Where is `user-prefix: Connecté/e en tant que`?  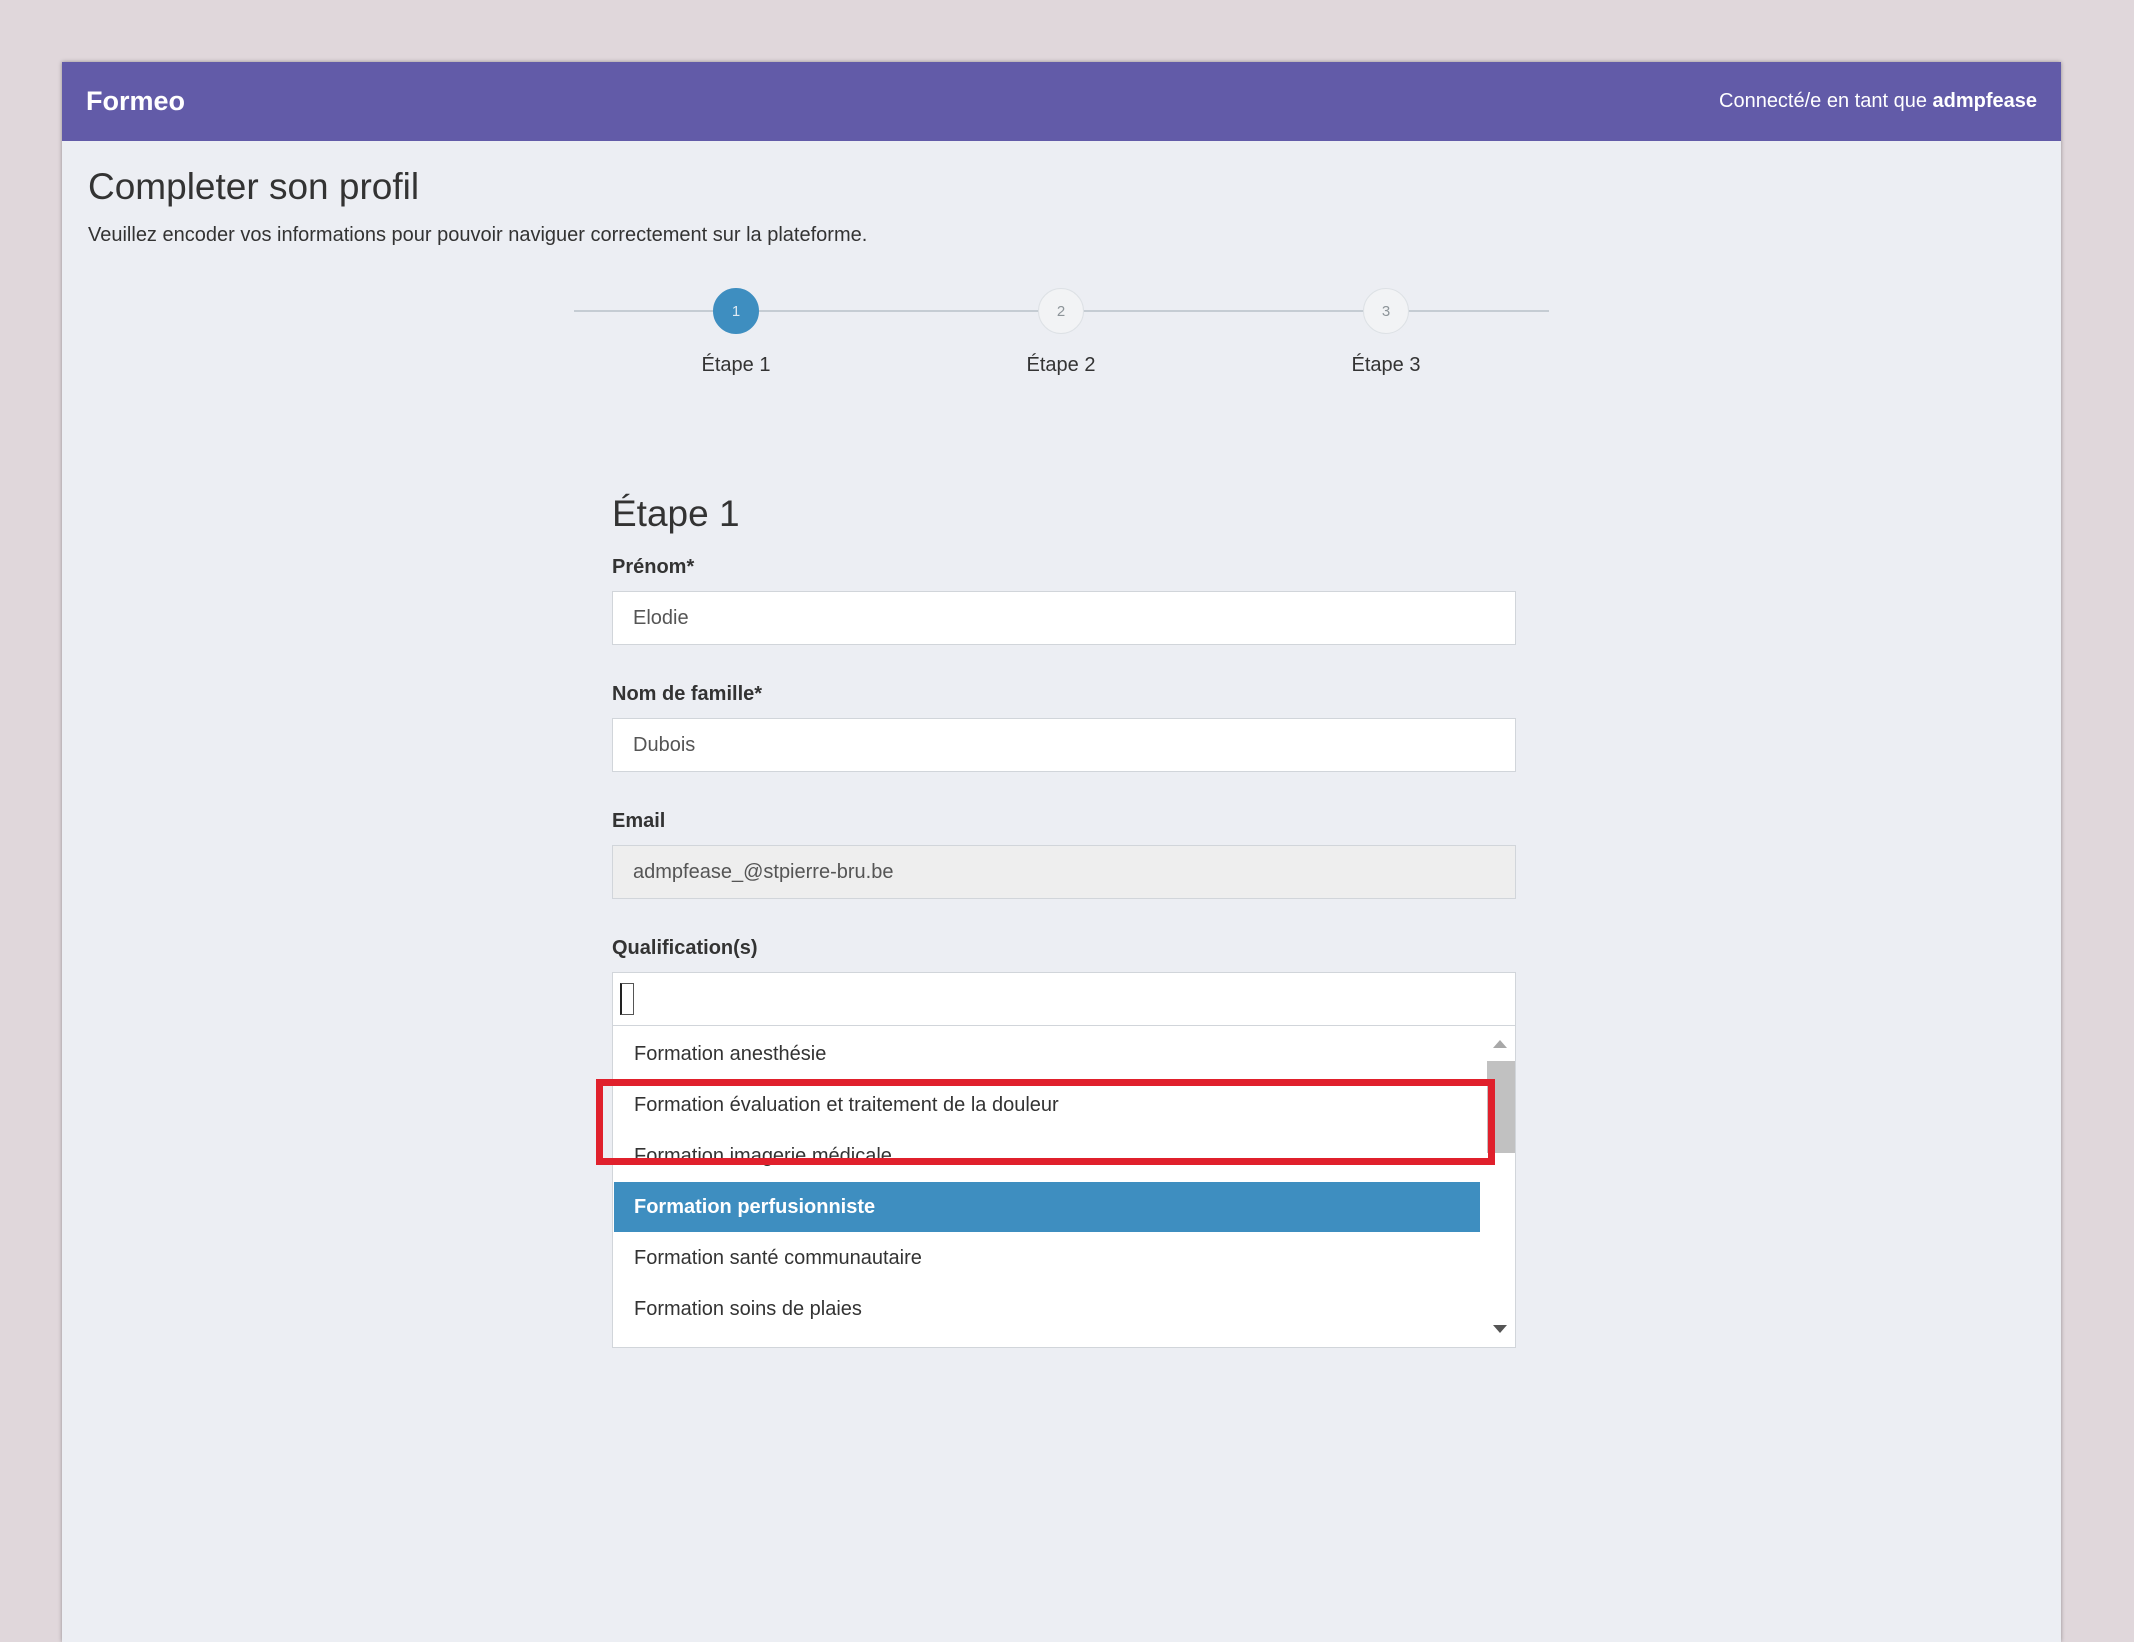
user-prefix: Connecté/e en tant que is located at coordinates (1826, 101).